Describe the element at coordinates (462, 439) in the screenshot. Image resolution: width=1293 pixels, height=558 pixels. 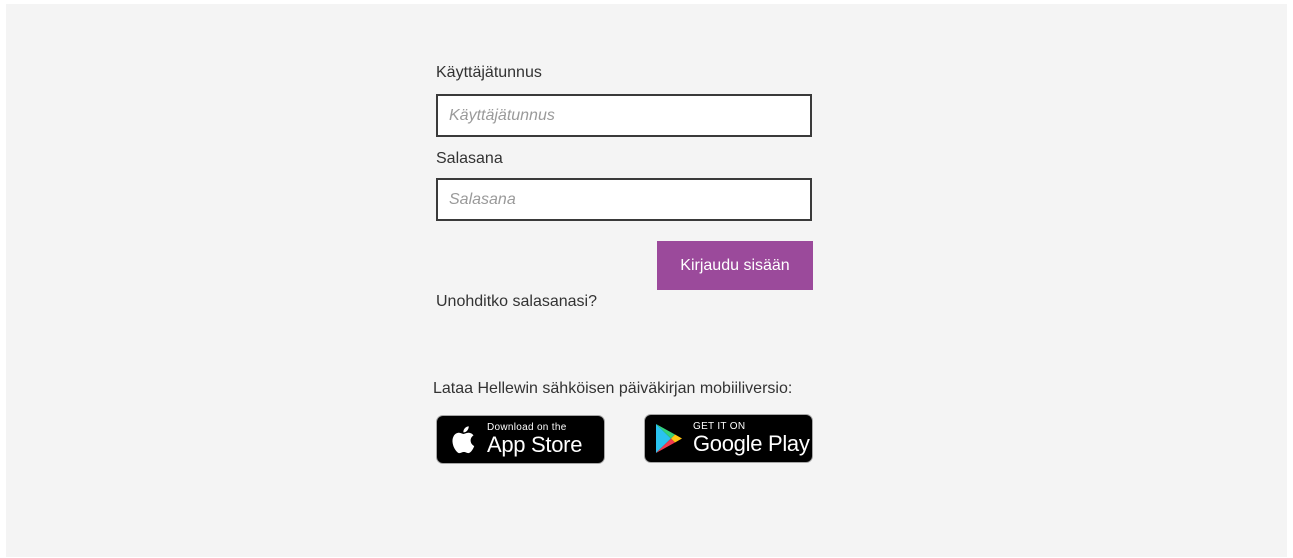
I see `apple-icon` at that location.